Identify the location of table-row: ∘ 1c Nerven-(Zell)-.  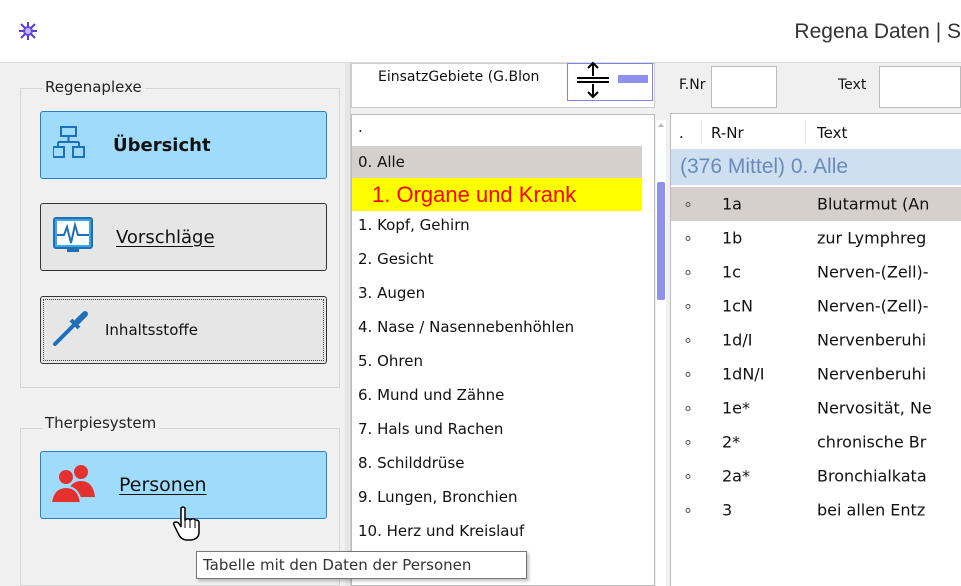
(816, 272).